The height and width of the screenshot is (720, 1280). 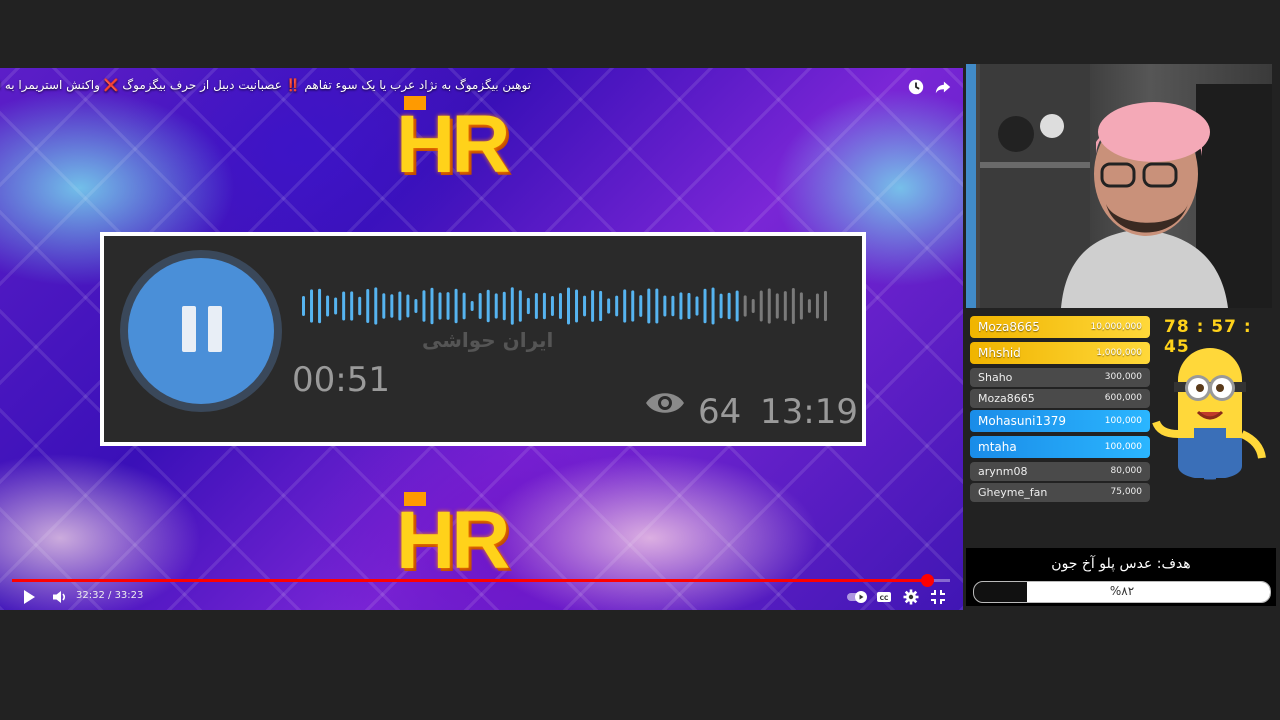 What do you see at coordinates (665, 403) in the screenshot?
I see `eye-icon` at bounding box center [665, 403].